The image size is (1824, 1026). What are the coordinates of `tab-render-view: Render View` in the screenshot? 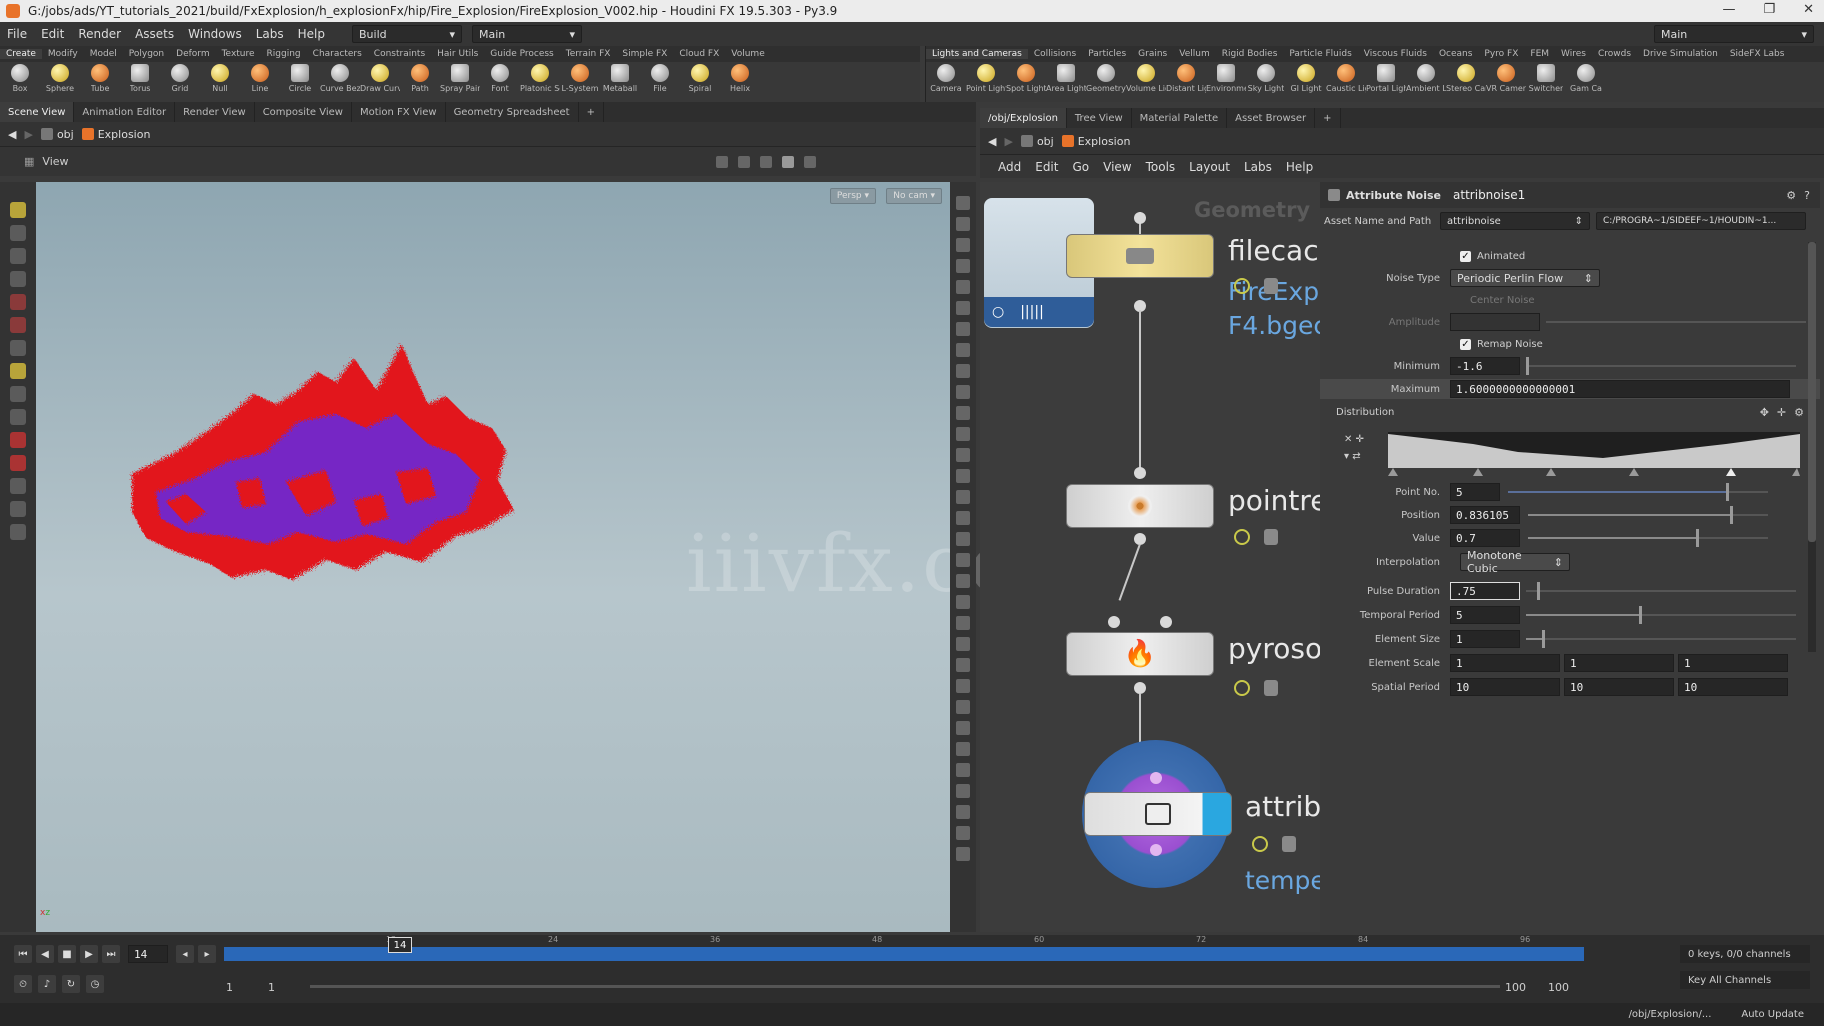 It's located at (215, 112).